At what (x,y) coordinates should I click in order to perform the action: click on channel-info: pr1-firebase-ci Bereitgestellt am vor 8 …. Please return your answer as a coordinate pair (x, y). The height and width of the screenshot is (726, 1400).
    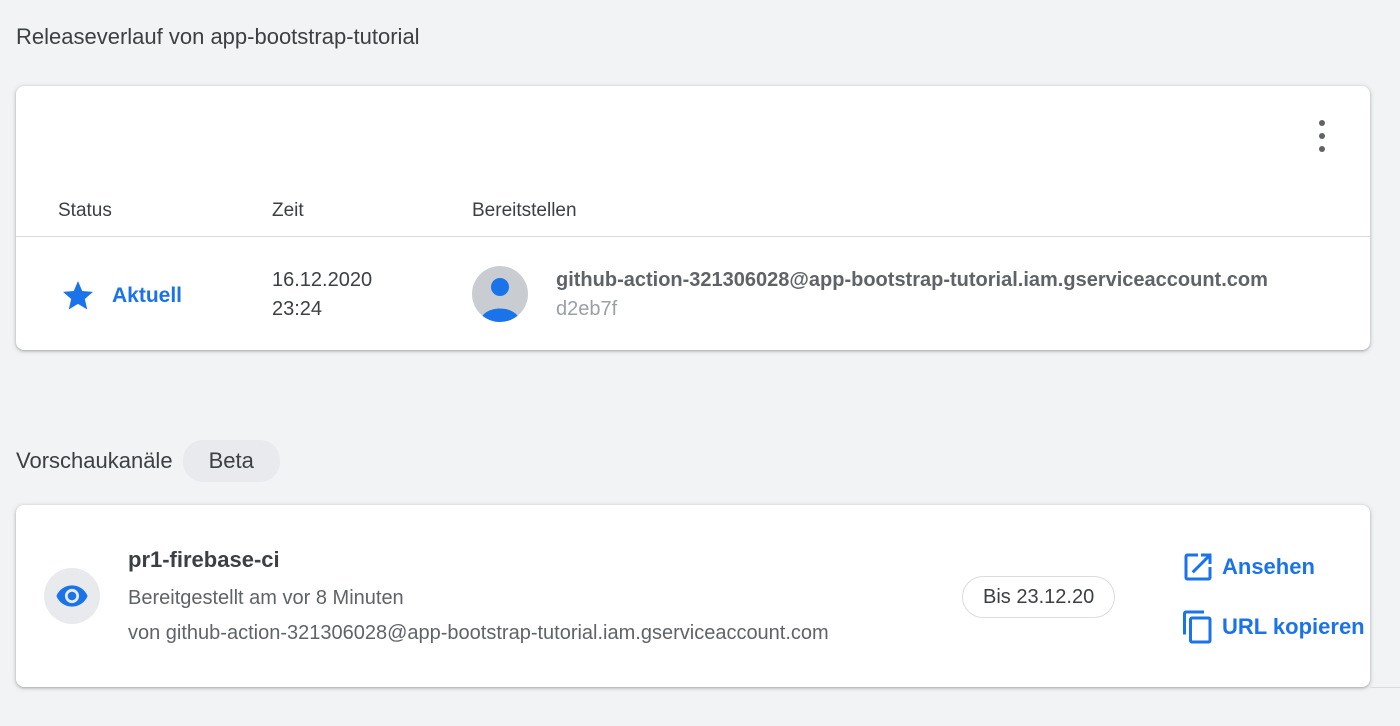
    Looking at the image, I should click on (478, 599).